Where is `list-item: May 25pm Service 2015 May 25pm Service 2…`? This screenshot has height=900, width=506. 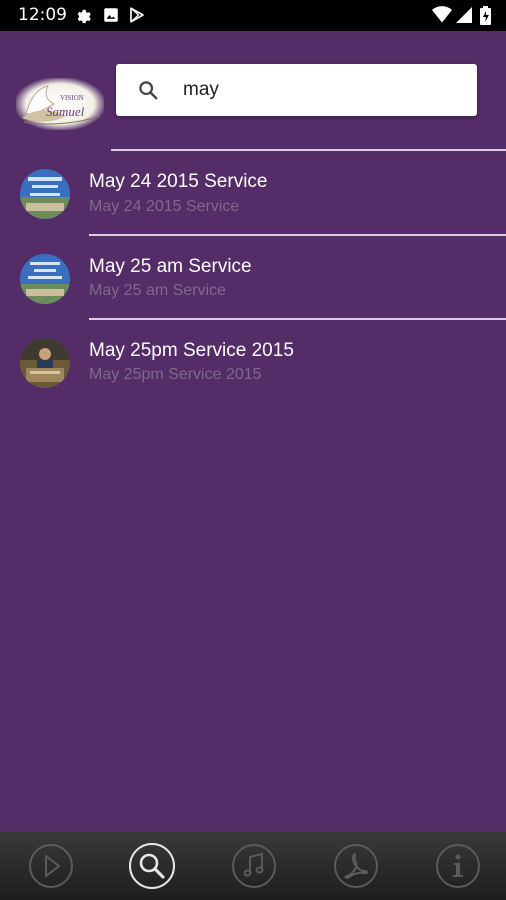 list-item: May 25pm Service 2015 May 25pm Service 2… is located at coordinates (253, 363).